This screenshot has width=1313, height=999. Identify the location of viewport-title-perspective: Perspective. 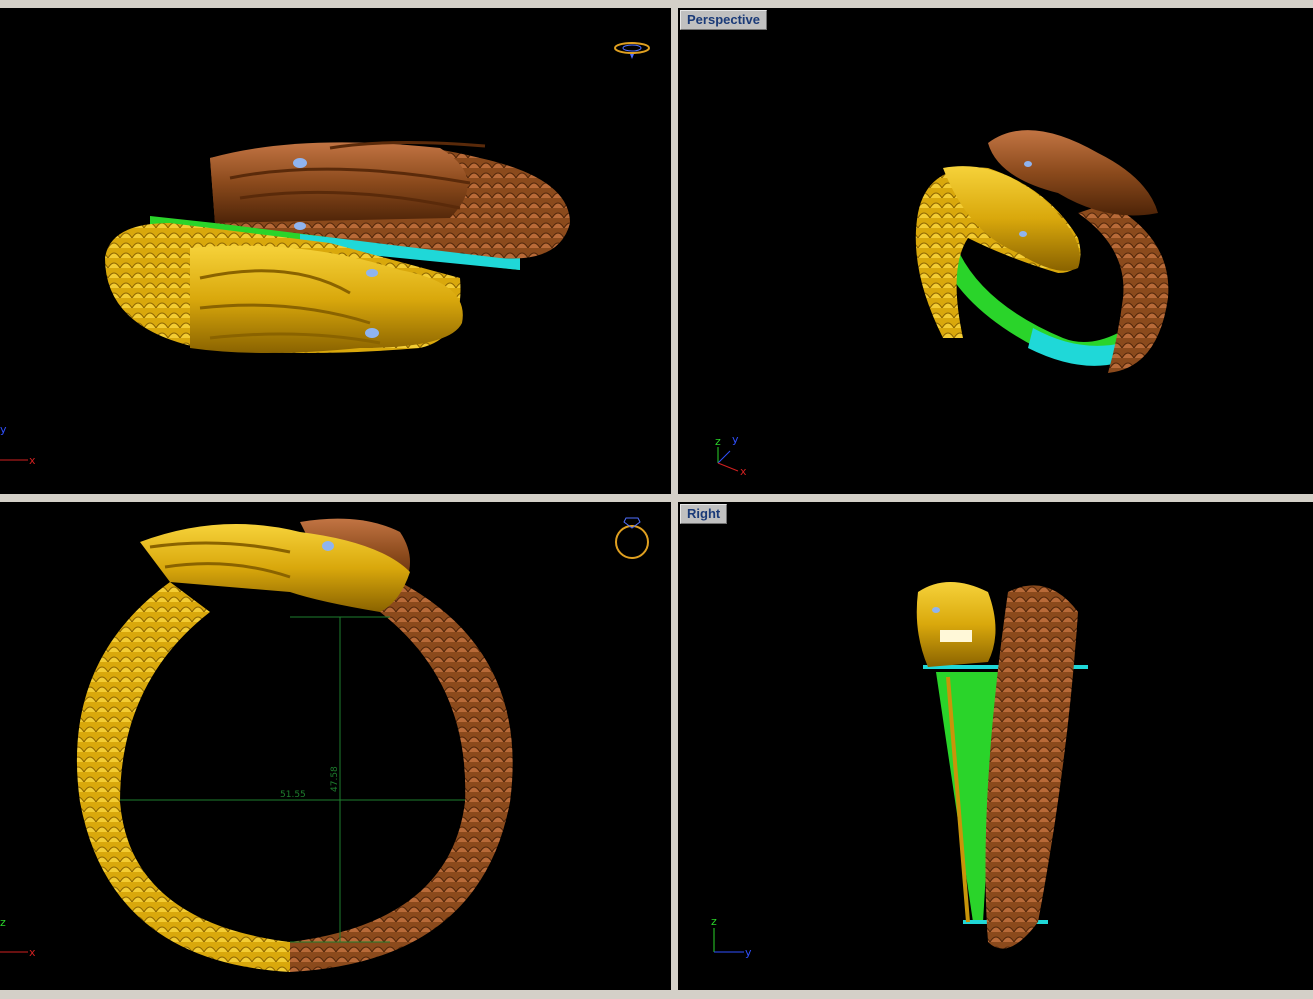
(723, 20).